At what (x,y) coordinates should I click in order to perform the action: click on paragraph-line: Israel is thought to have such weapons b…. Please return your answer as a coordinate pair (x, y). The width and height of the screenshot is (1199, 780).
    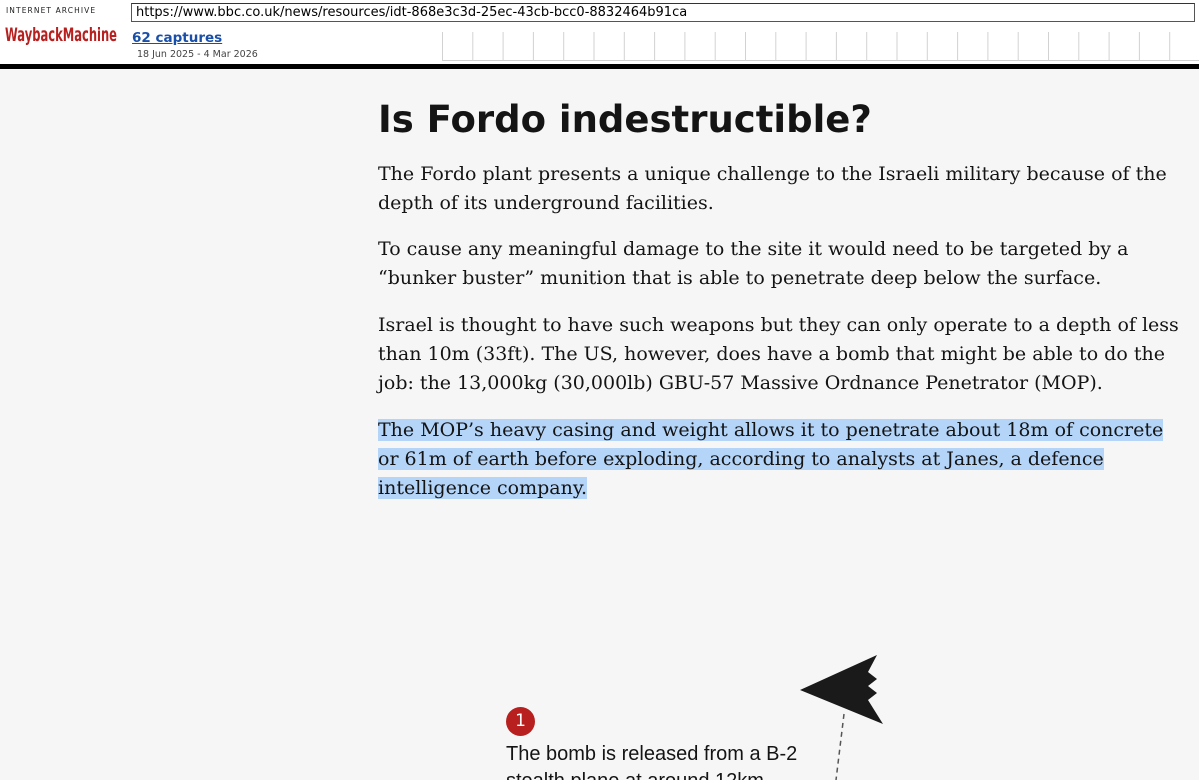
    Looking at the image, I should click on (778, 325).